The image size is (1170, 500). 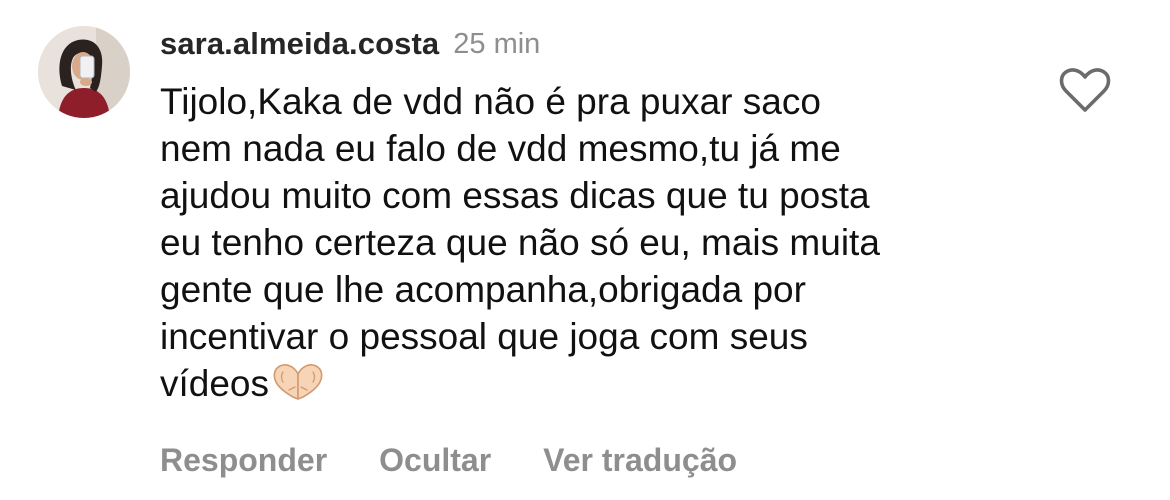 I want to click on avatar-photo, so click(x=84, y=72).